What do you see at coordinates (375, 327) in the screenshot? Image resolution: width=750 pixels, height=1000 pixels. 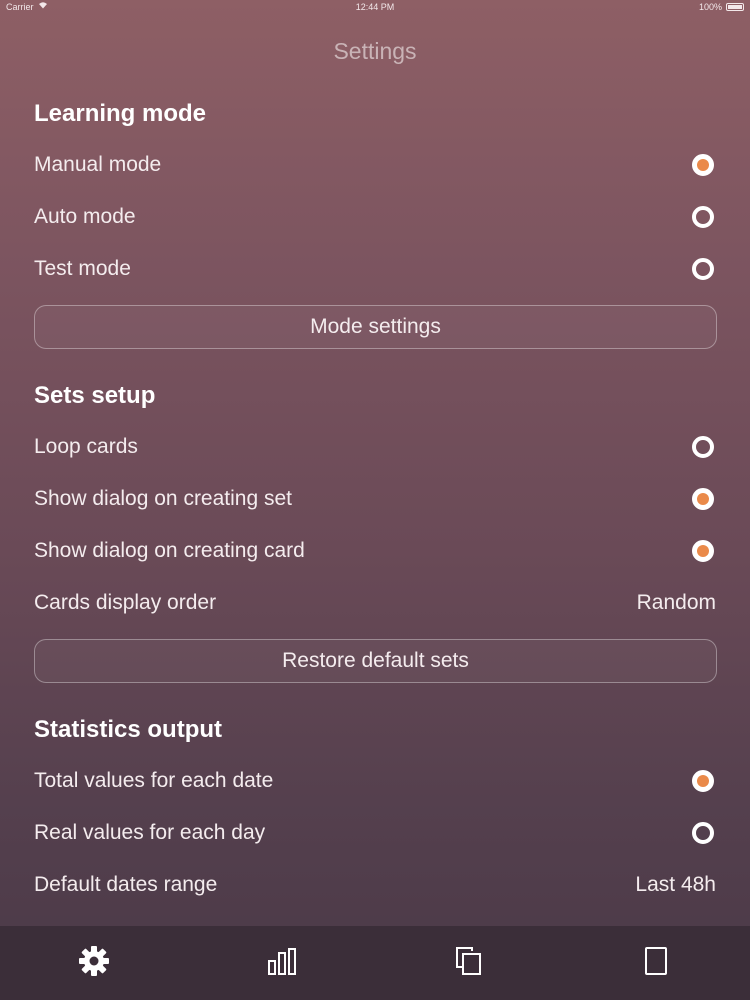 I see `mode-settings-button: Mode settings` at bounding box center [375, 327].